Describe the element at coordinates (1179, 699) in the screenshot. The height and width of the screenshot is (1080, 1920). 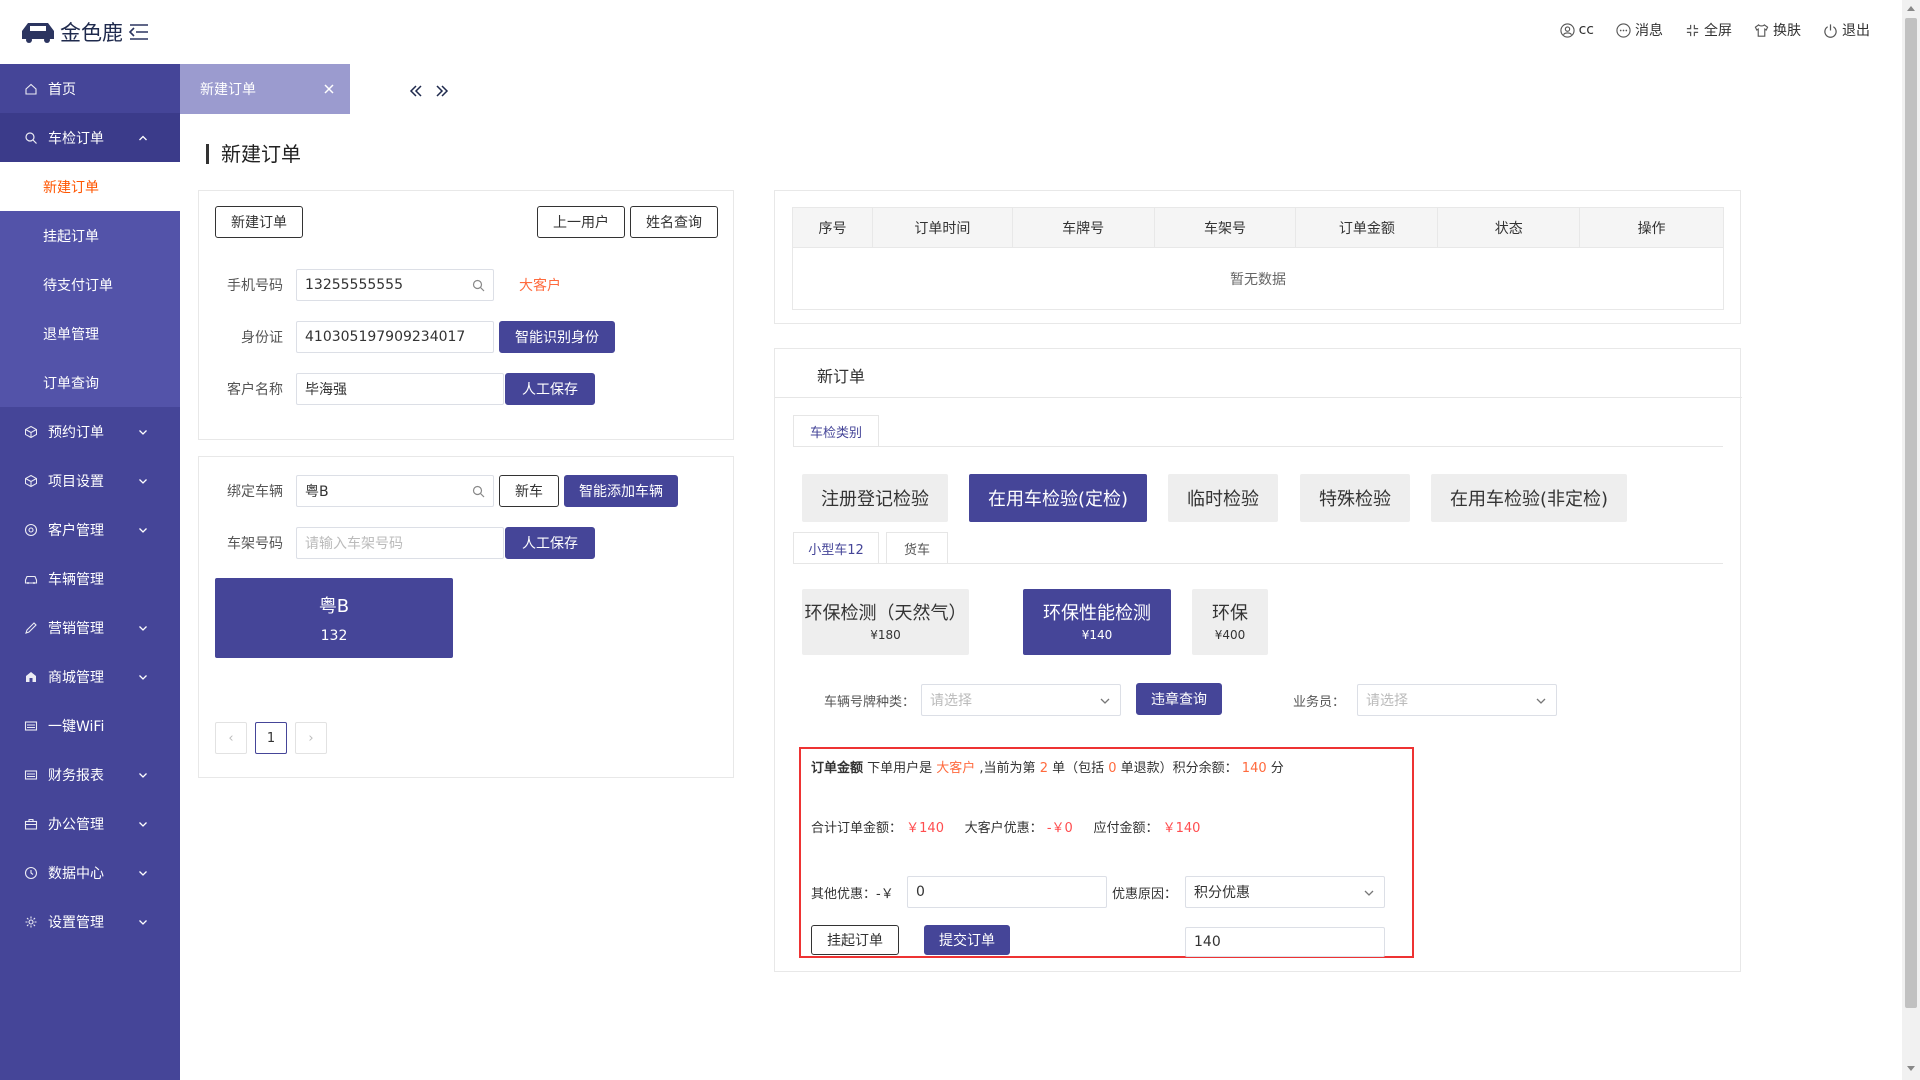
I see `violation-query-button: 违章查询` at that location.